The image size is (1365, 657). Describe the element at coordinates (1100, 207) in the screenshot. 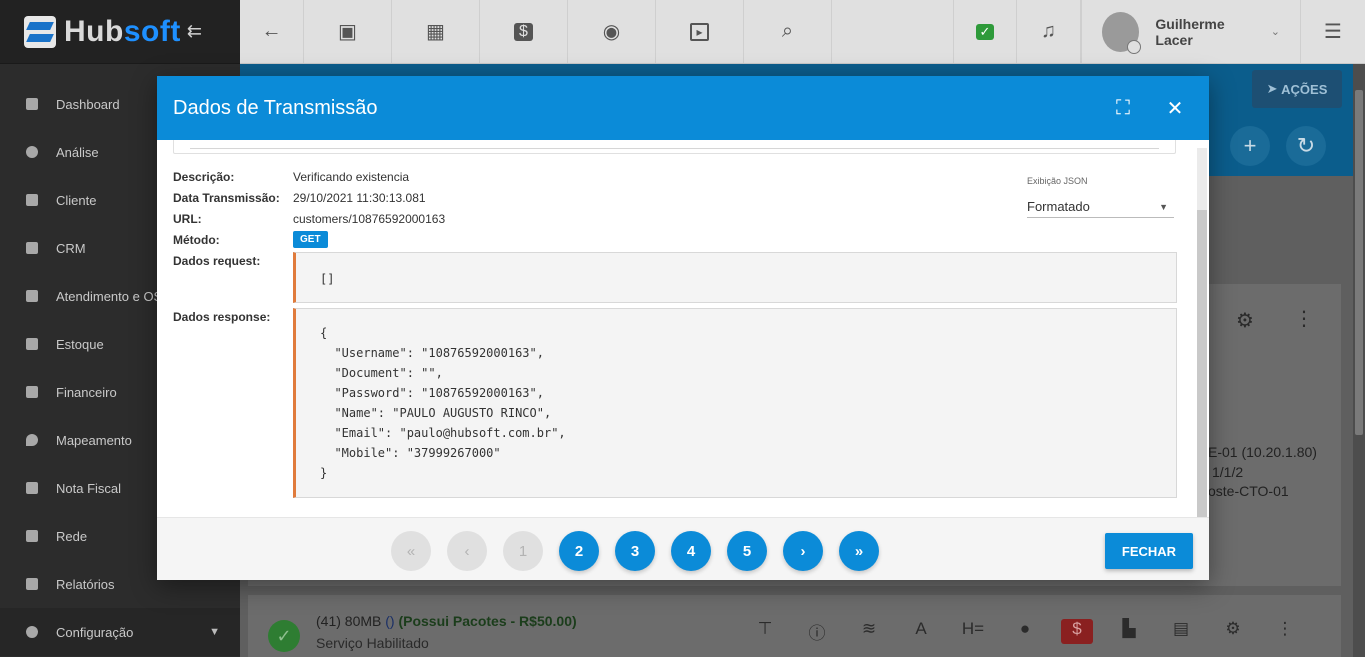

I see `json-display-value: Formatado ▼` at that location.